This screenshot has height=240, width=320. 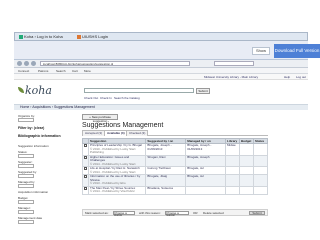 What do you see at coordinates (19, 63) in the screenshot?
I see `back-icon` at bounding box center [19, 63].